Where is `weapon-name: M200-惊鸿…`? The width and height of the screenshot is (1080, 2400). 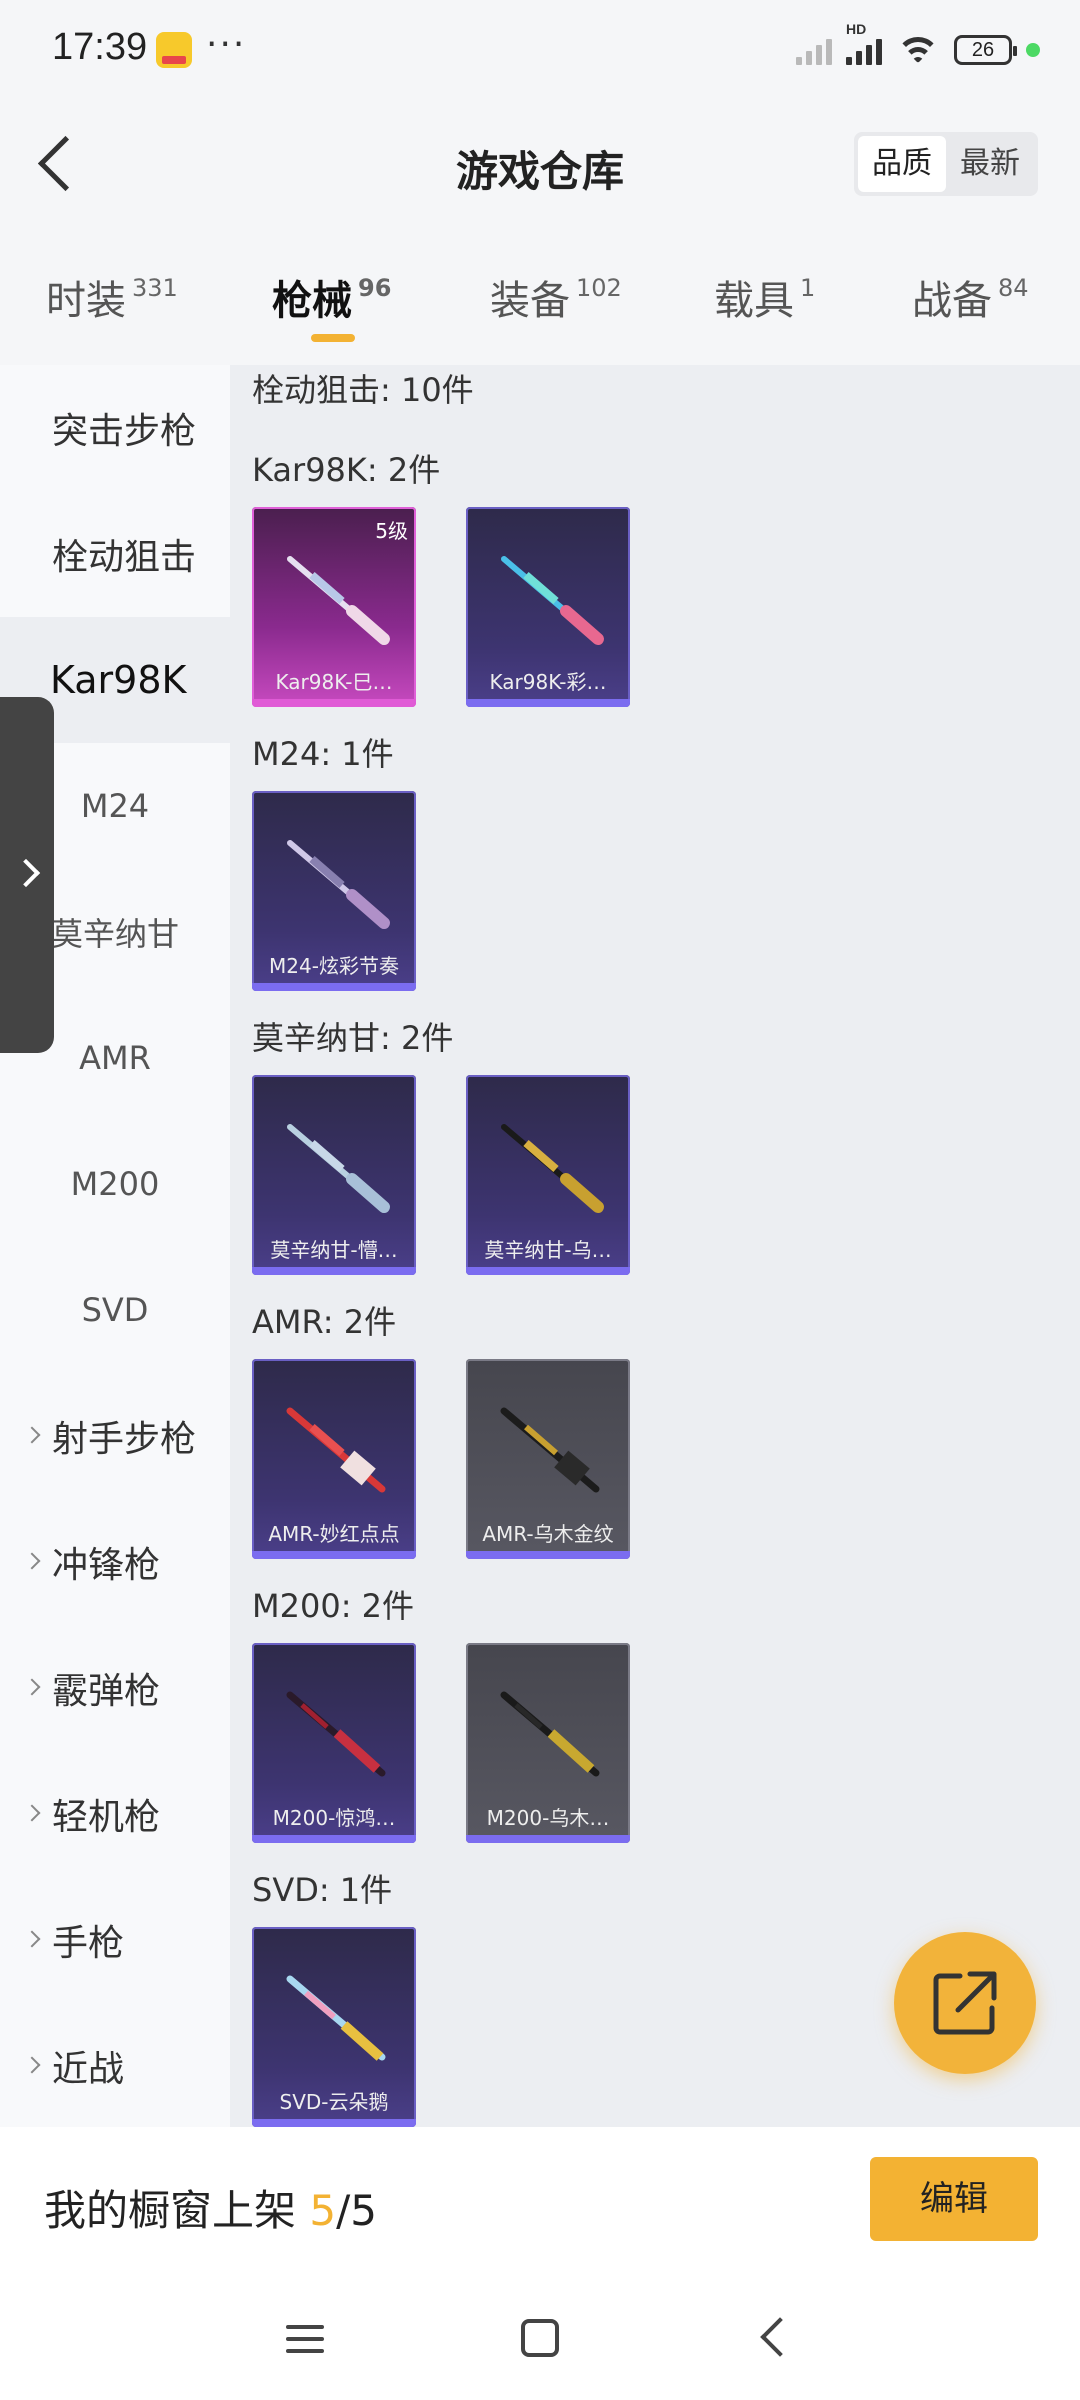 weapon-name: M200-惊鸿… is located at coordinates (334, 1818).